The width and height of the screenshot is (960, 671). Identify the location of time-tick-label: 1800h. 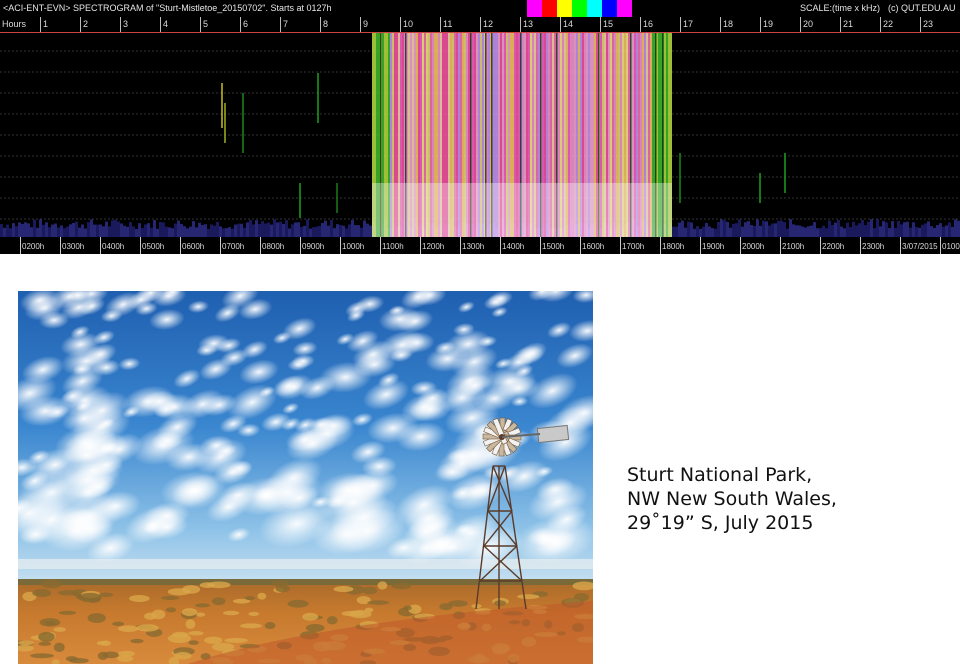
(673, 246).